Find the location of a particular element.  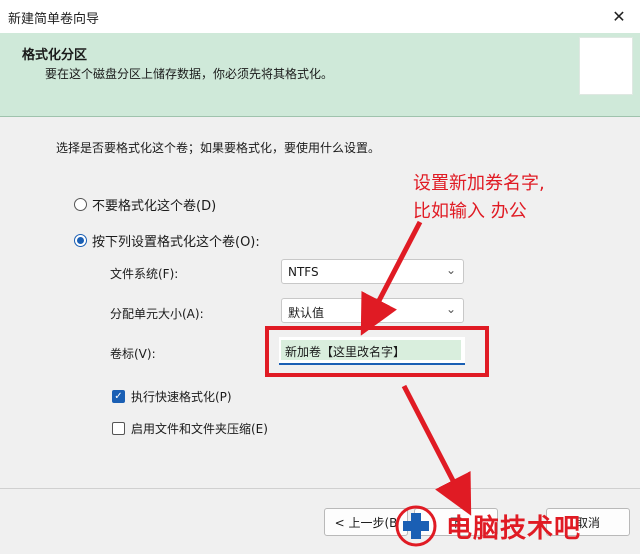

arrow-to-input is located at coordinates (391, 278).